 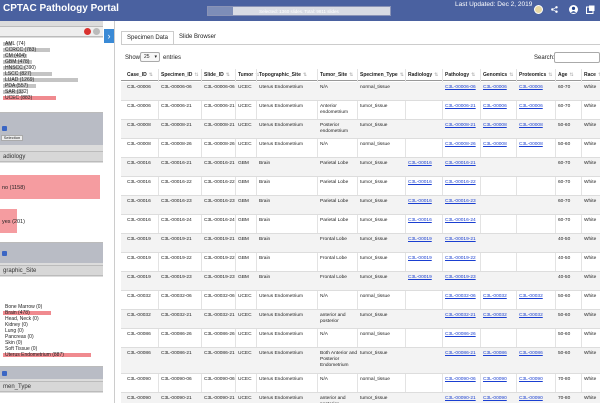 I want to click on site-item: Uterus Endometrium (887), so click(x=34, y=355).